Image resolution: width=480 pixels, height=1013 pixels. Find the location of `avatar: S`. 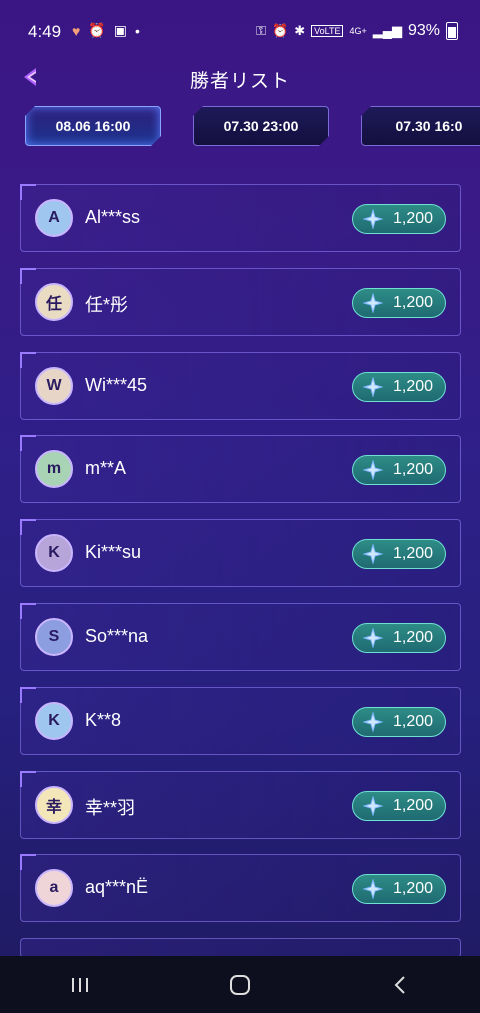

avatar: S is located at coordinates (54, 636).